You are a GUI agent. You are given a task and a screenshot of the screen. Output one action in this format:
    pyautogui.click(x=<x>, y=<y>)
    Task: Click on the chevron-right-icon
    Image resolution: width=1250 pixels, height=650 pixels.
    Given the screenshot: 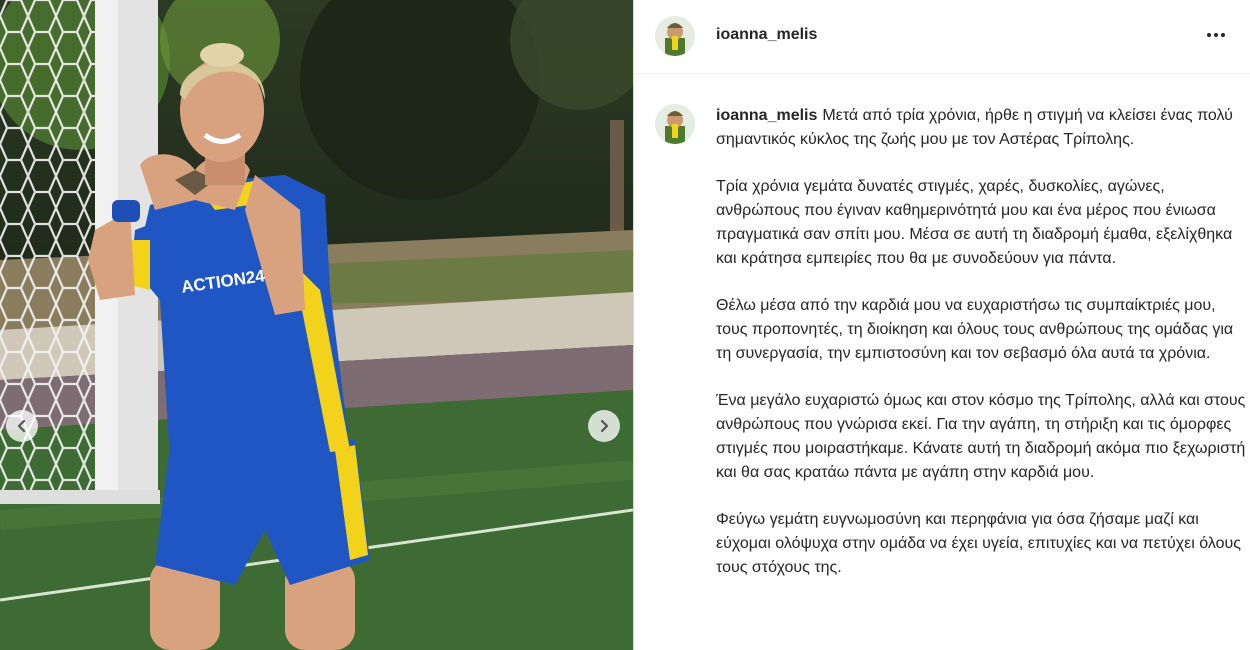 What is the action you would take?
    pyautogui.click(x=604, y=426)
    